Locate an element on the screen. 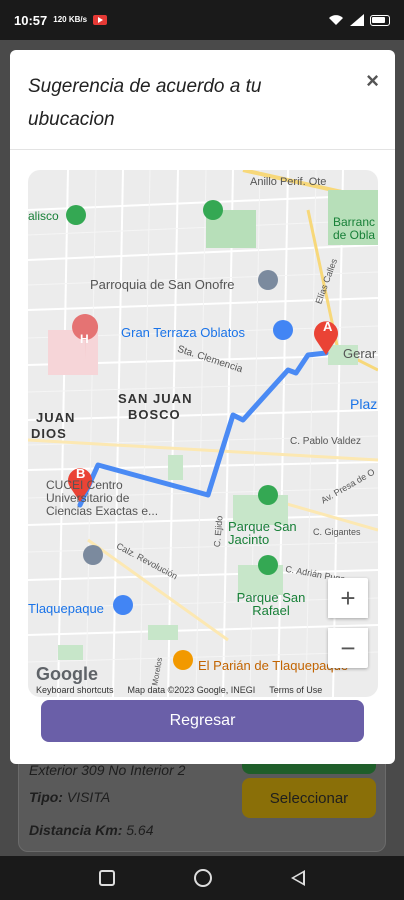 The image size is (404, 900). navigation-bar is located at coordinates (202, 878).